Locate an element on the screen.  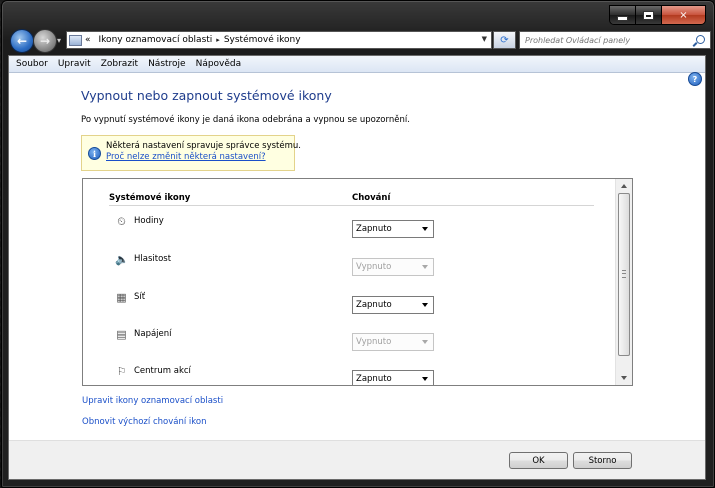
search-box is located at coordinates (615, 40).